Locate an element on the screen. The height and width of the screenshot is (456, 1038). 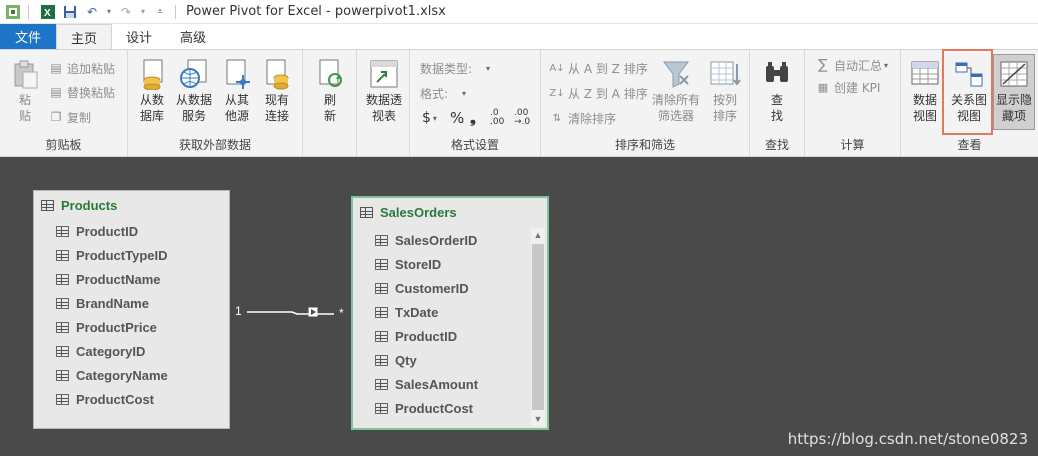
comma-button: ❟ is located at coordinates (473, 118).